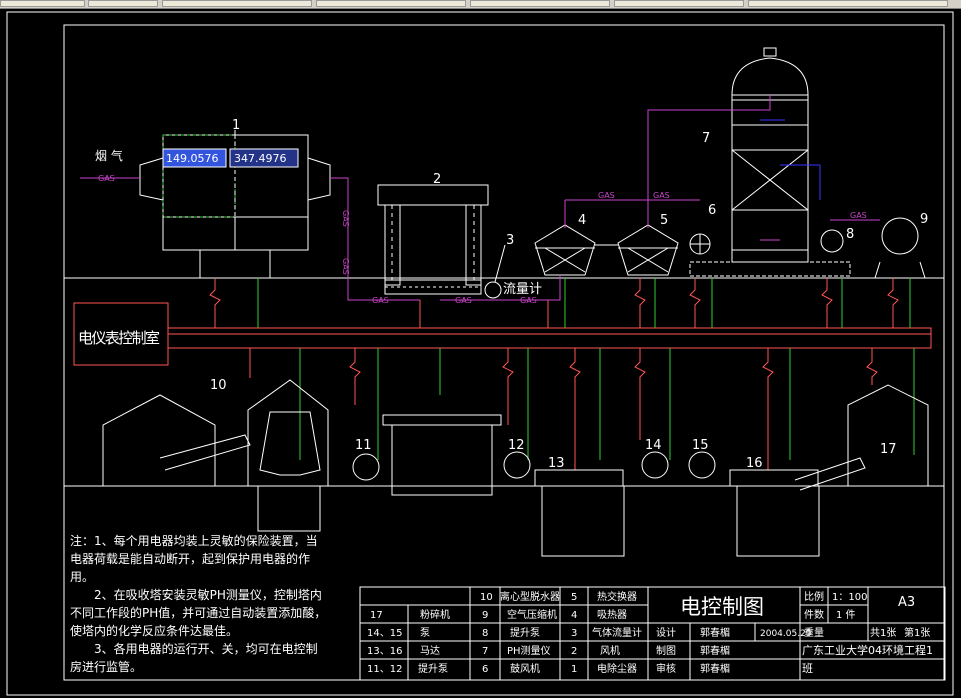 This screenshot has height=698, width=961. What do you see at coordinates (525, 668) in the screenshot?
I see `table-cell: 鼓风机` at bounding box center [525, 668].